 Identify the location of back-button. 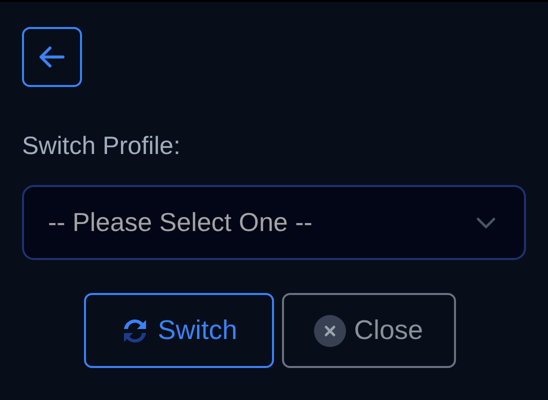
(52, 57).